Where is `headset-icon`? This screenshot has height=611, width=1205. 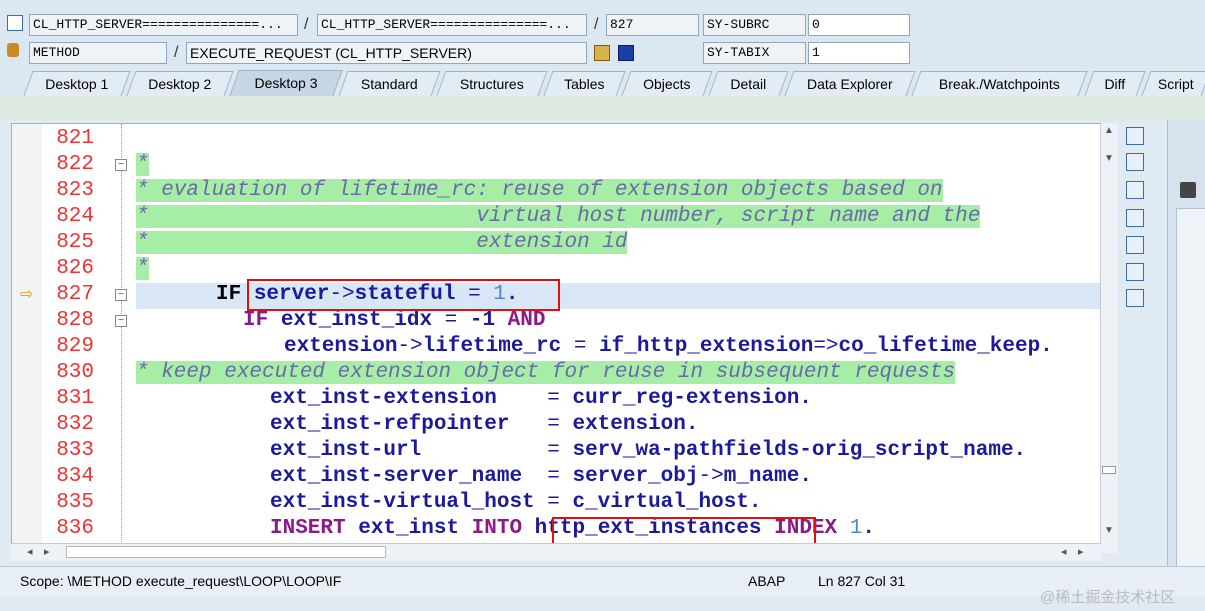 headset-icon is located at coordinates (1135, 272).